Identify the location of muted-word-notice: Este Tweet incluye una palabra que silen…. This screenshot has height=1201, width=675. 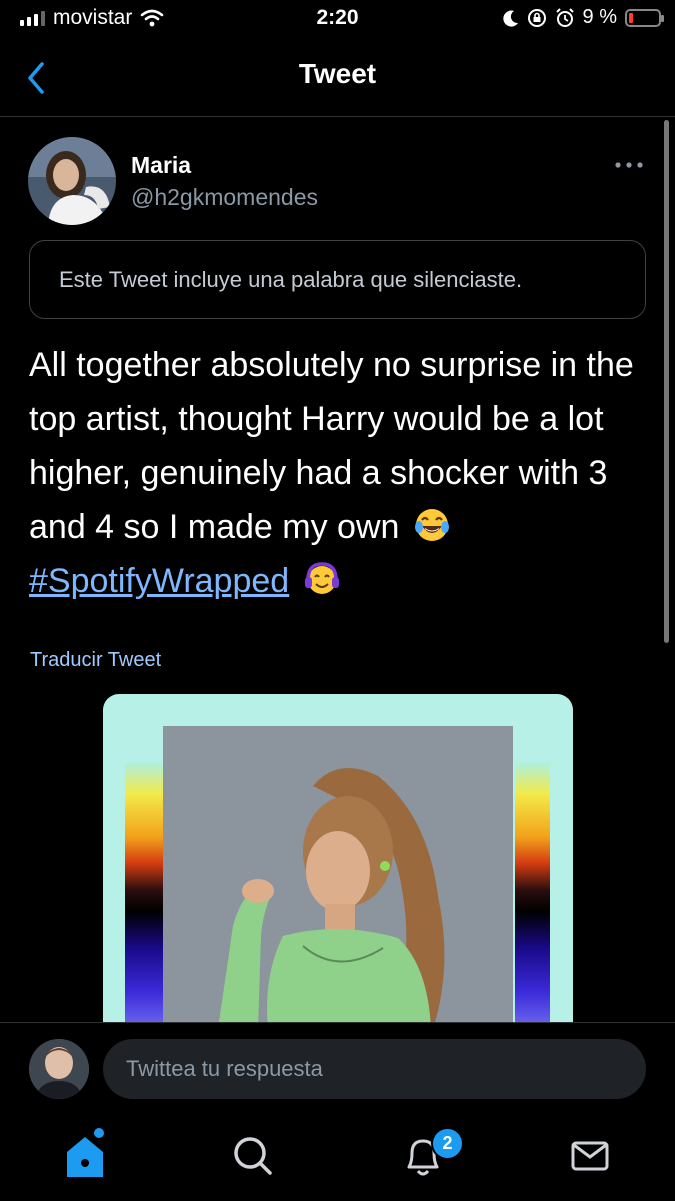
(337, 279).